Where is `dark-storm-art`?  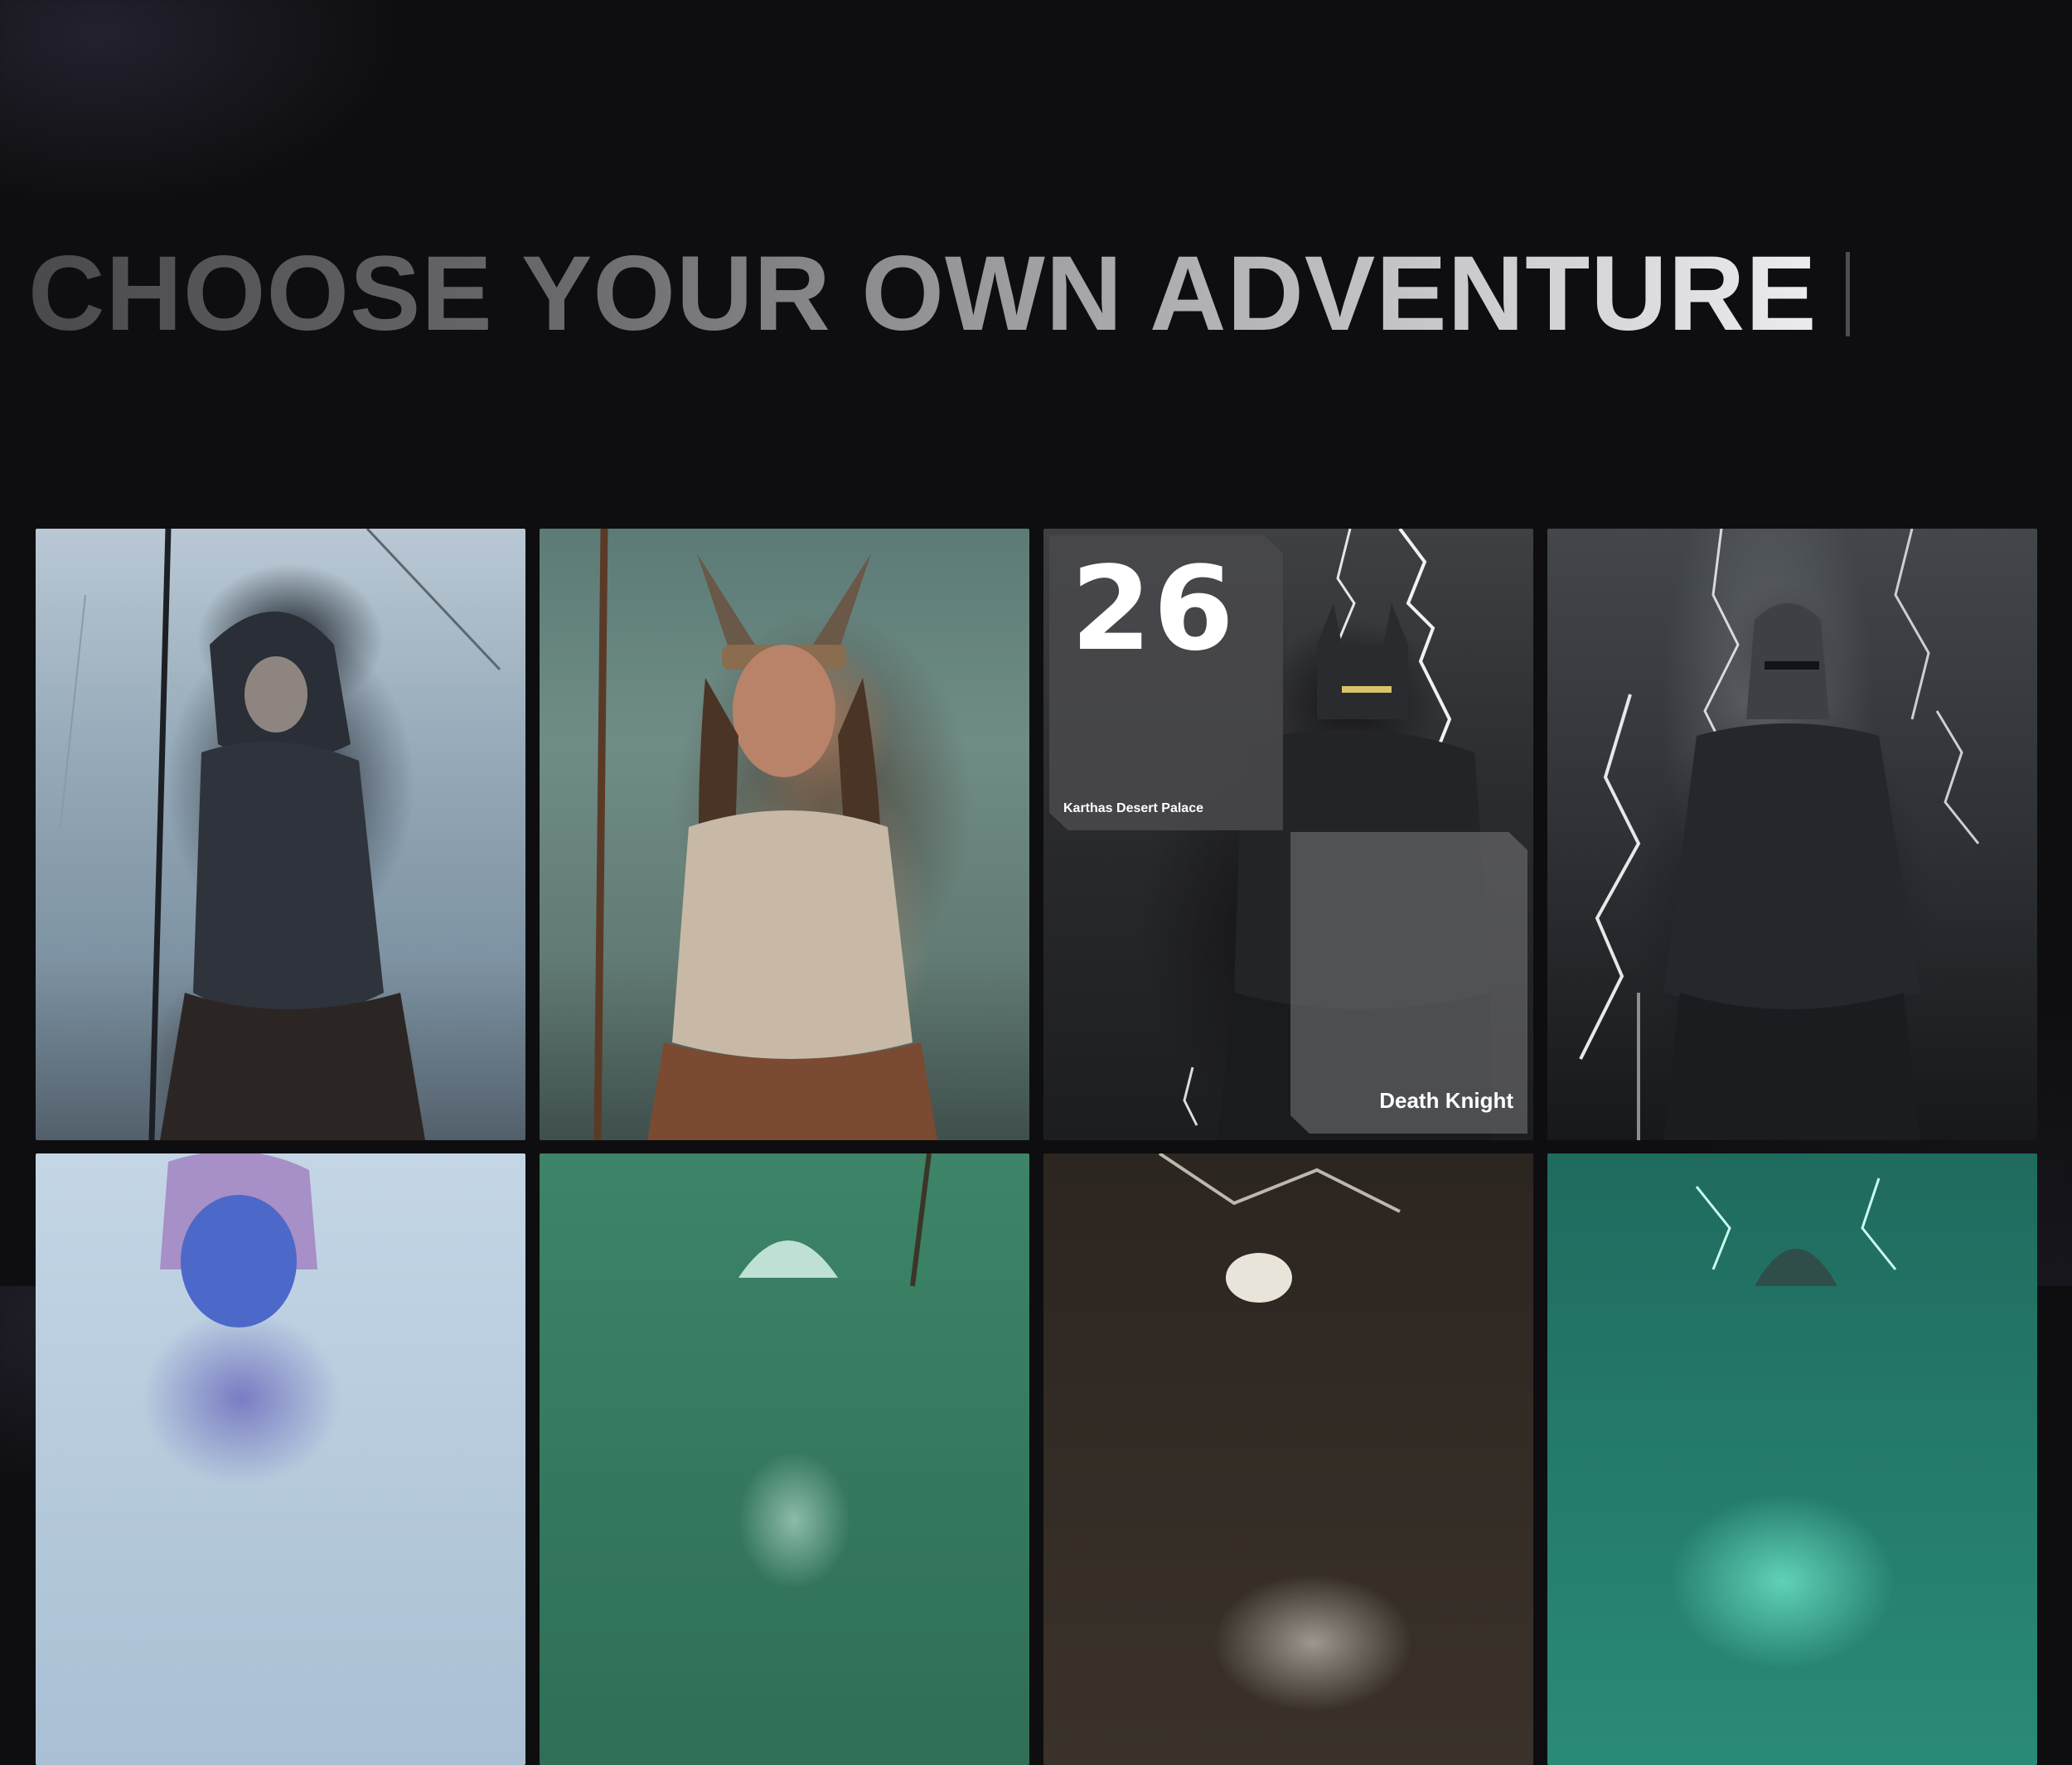
dark-storm-art is located at coordinates (1288, 1459).